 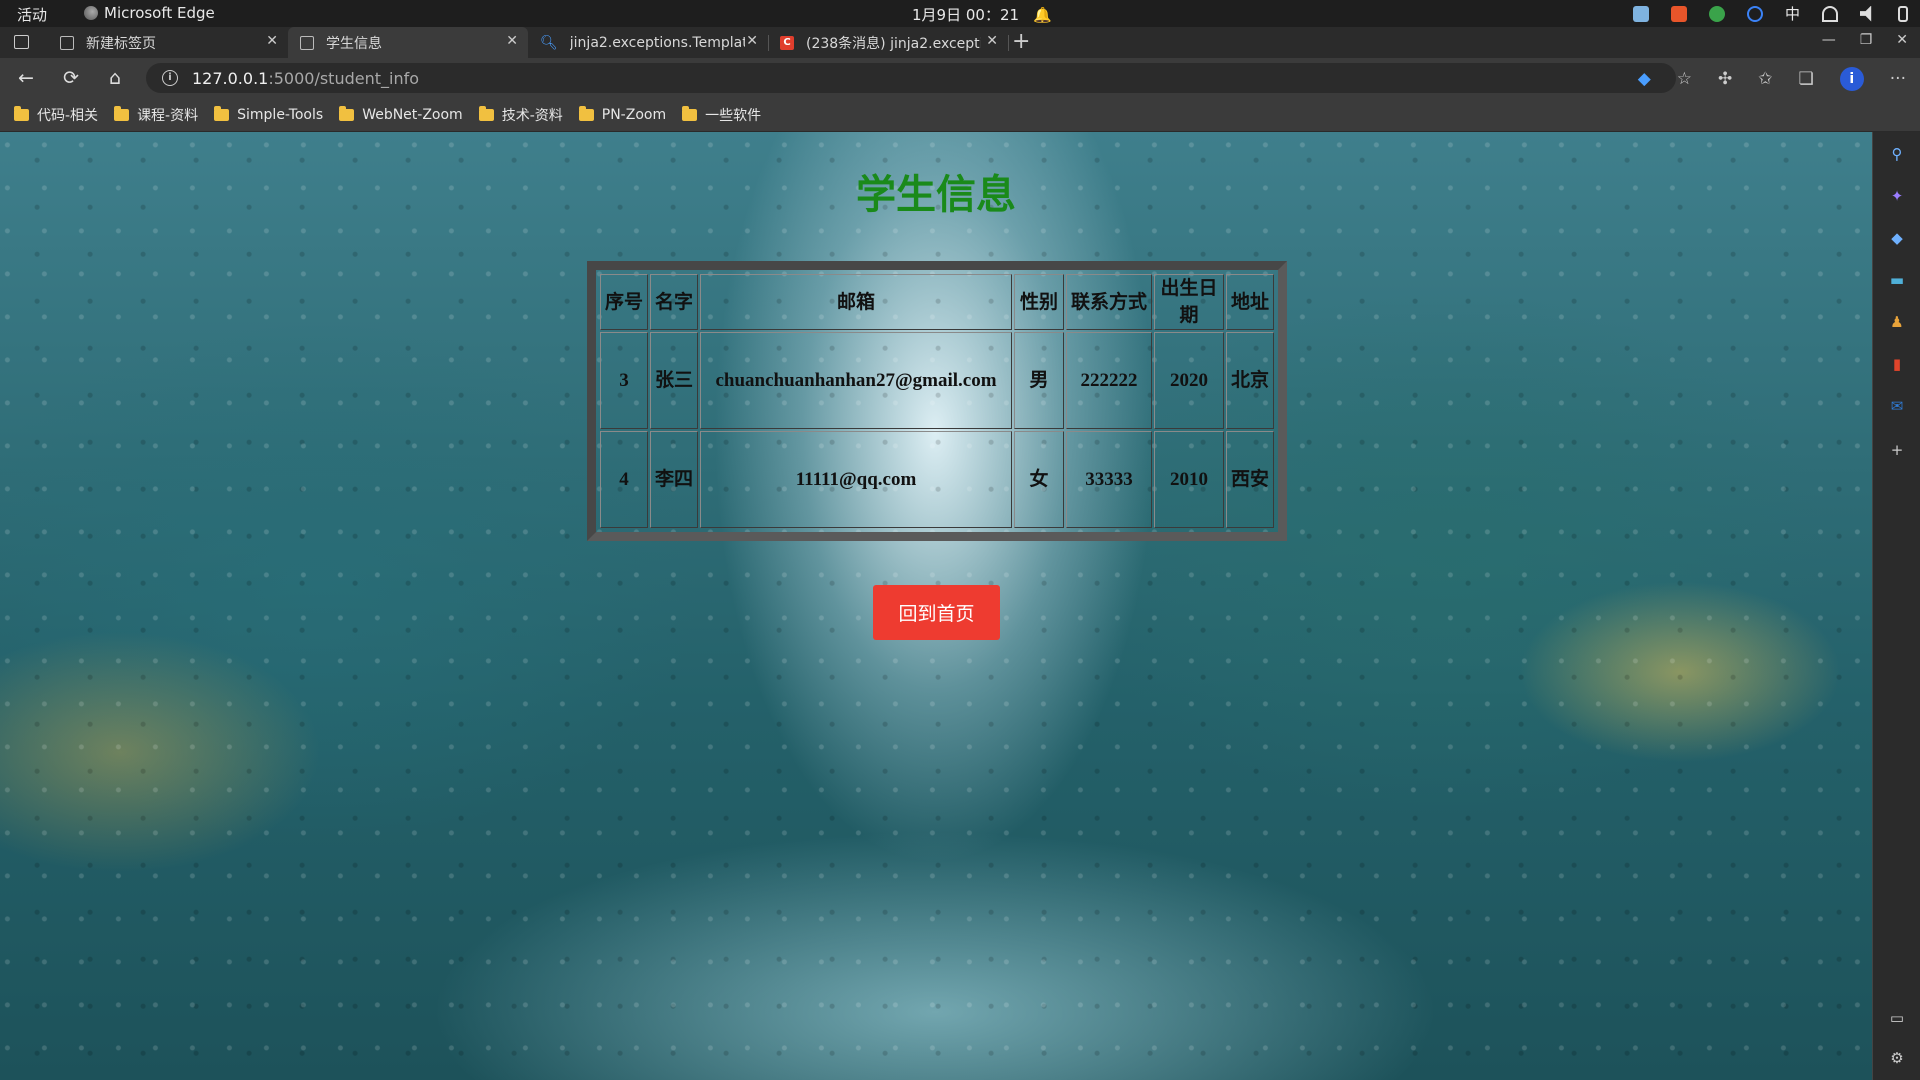 I want to click on bookmark-folder: 代码-相关, so click(x=56, y=115).